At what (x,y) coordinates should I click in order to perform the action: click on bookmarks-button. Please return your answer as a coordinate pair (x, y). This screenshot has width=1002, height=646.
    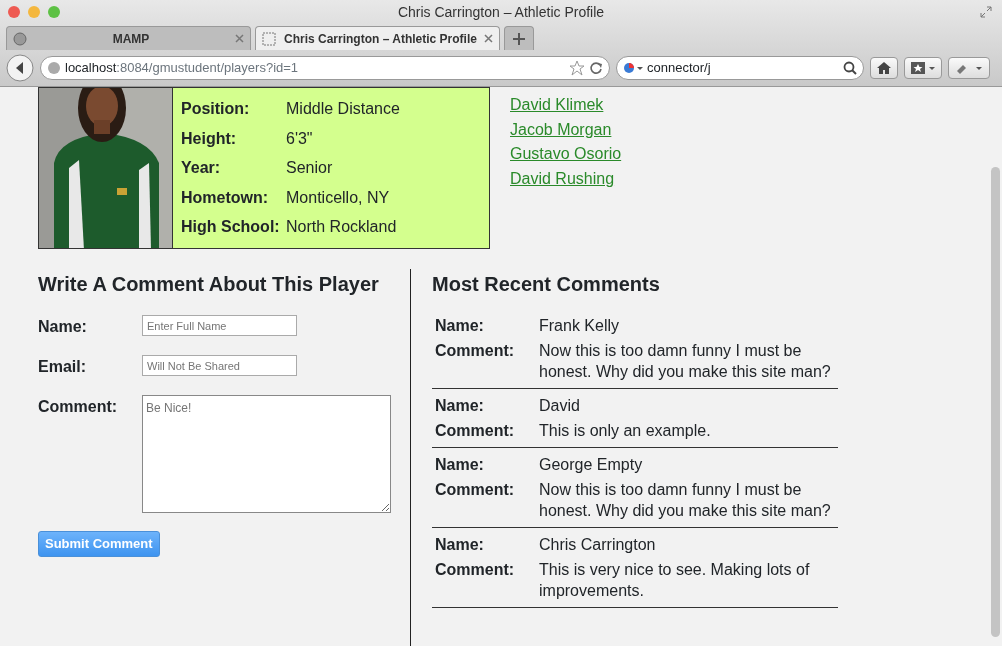
    Looking at the image, I should click on (923, 68).